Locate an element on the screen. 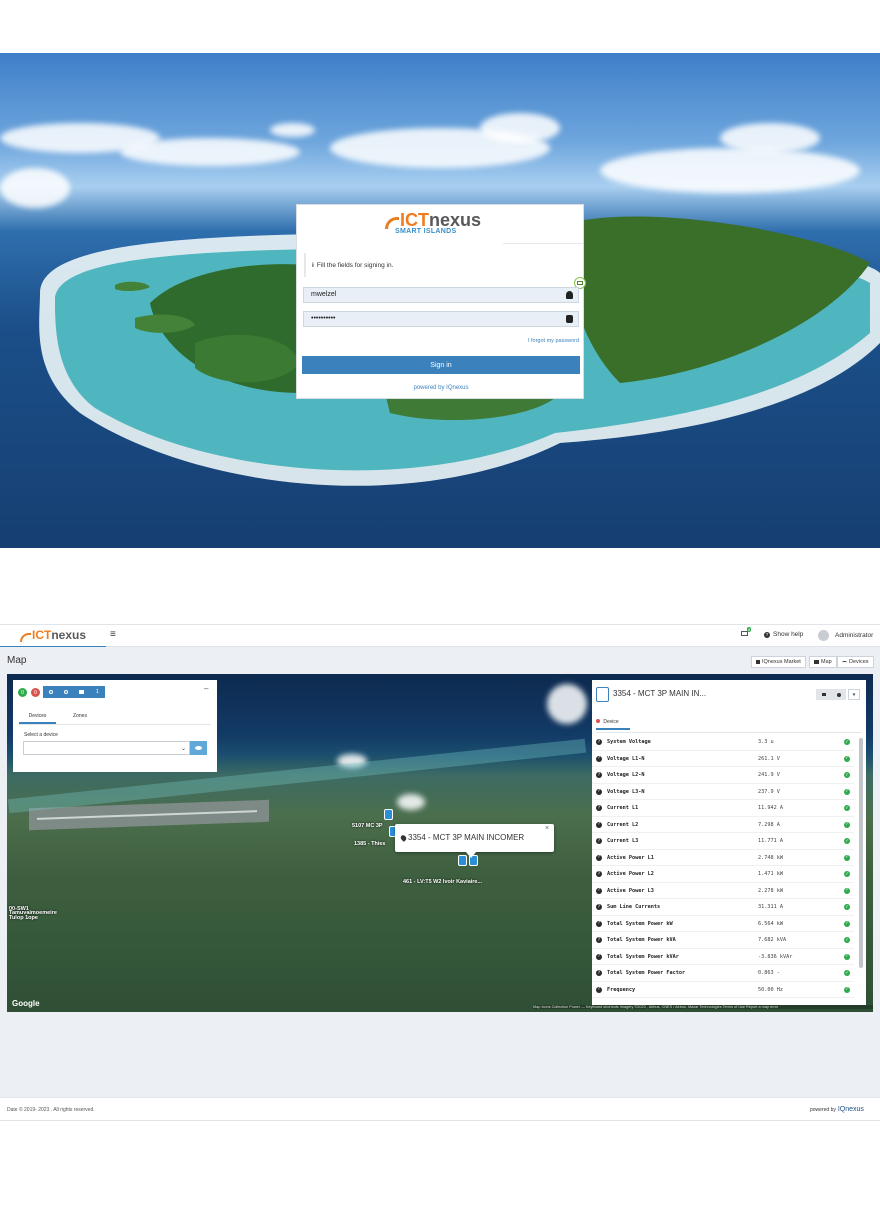 Image resolution: width=880 pixels, height=1212 pixels. toolbar-count: 1 is located at coordinates (98, 692).